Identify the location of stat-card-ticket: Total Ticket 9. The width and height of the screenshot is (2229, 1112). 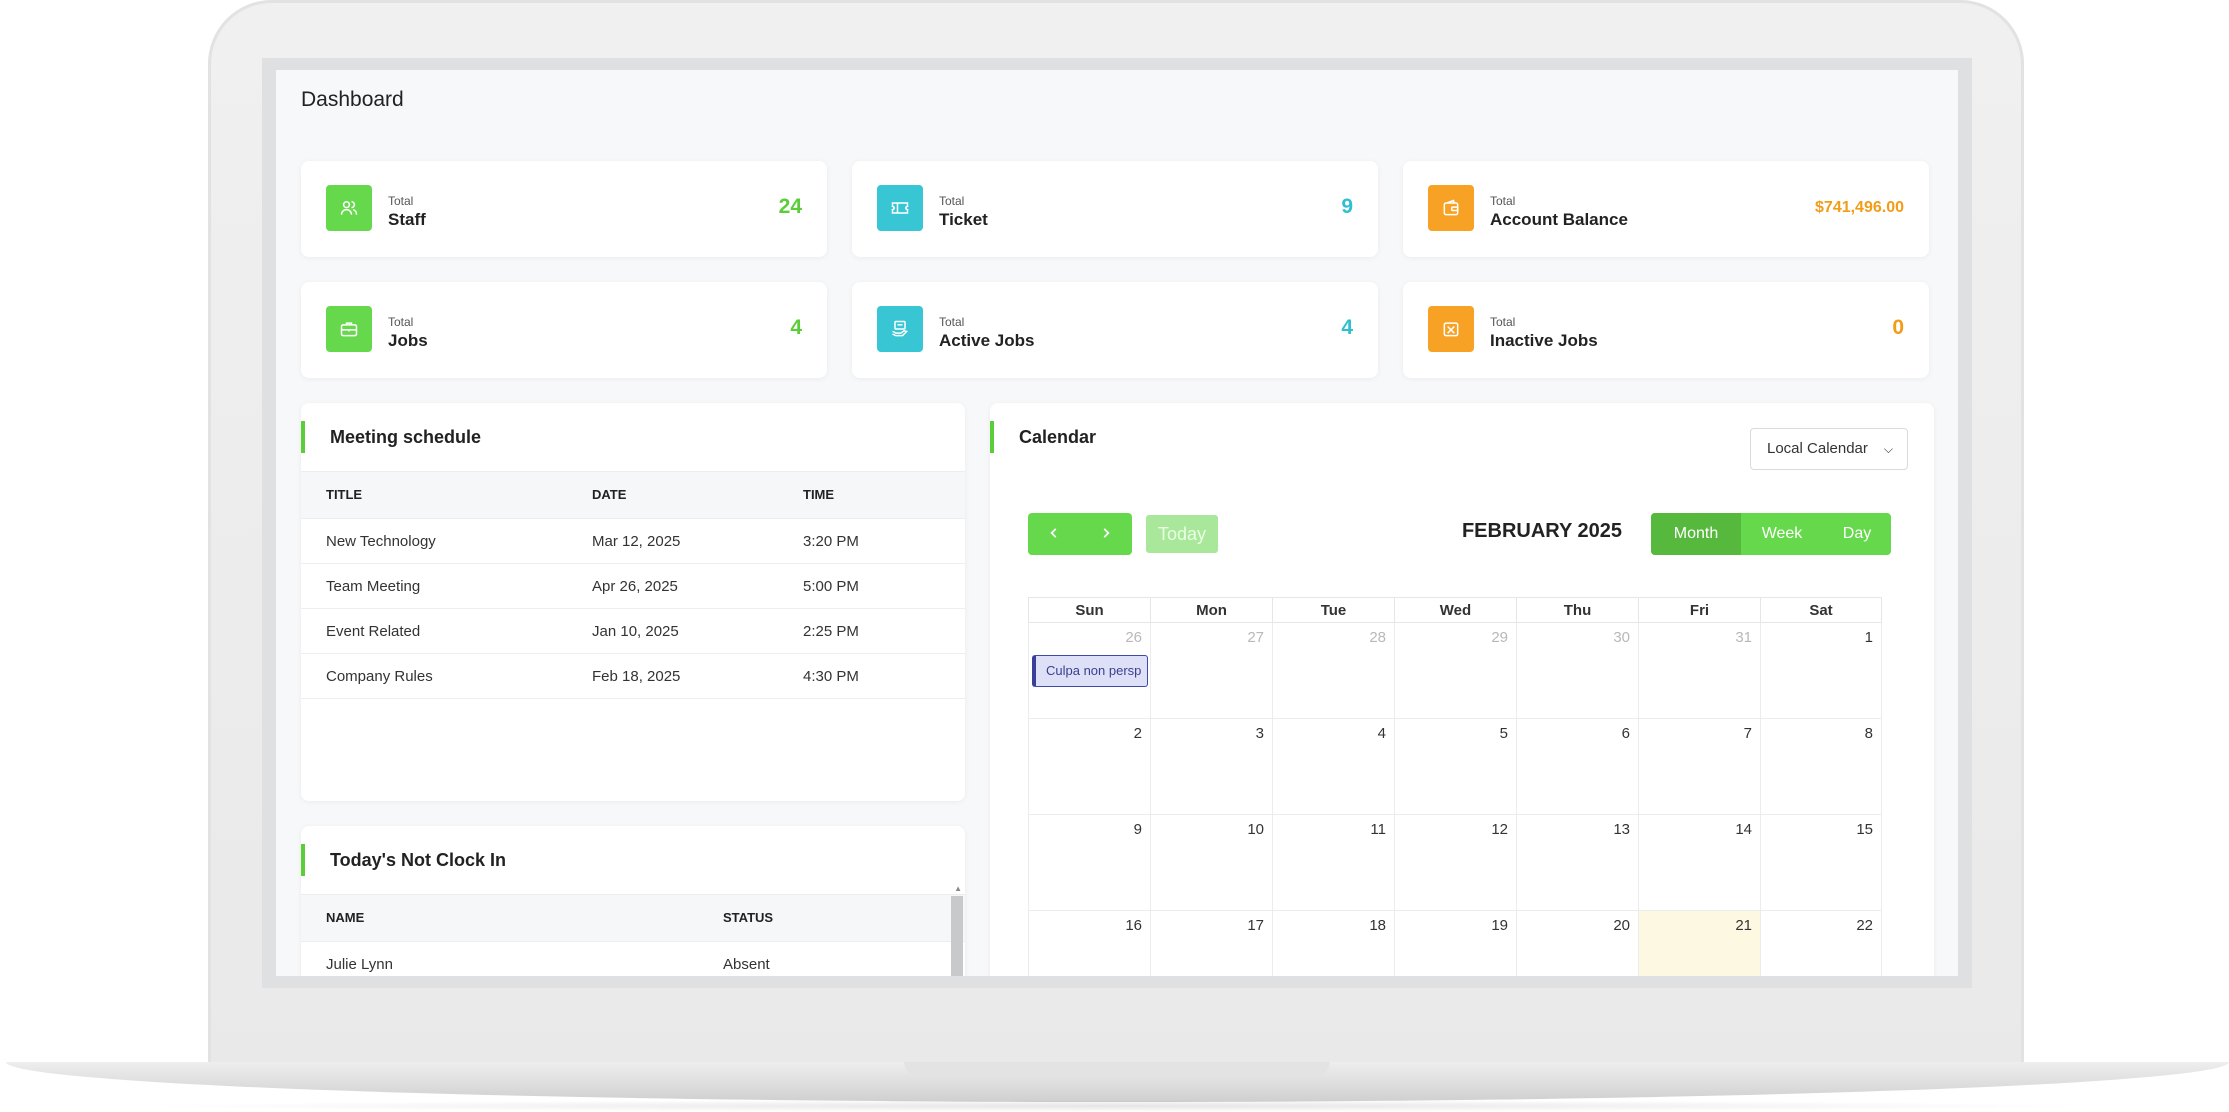
(1115, 209).